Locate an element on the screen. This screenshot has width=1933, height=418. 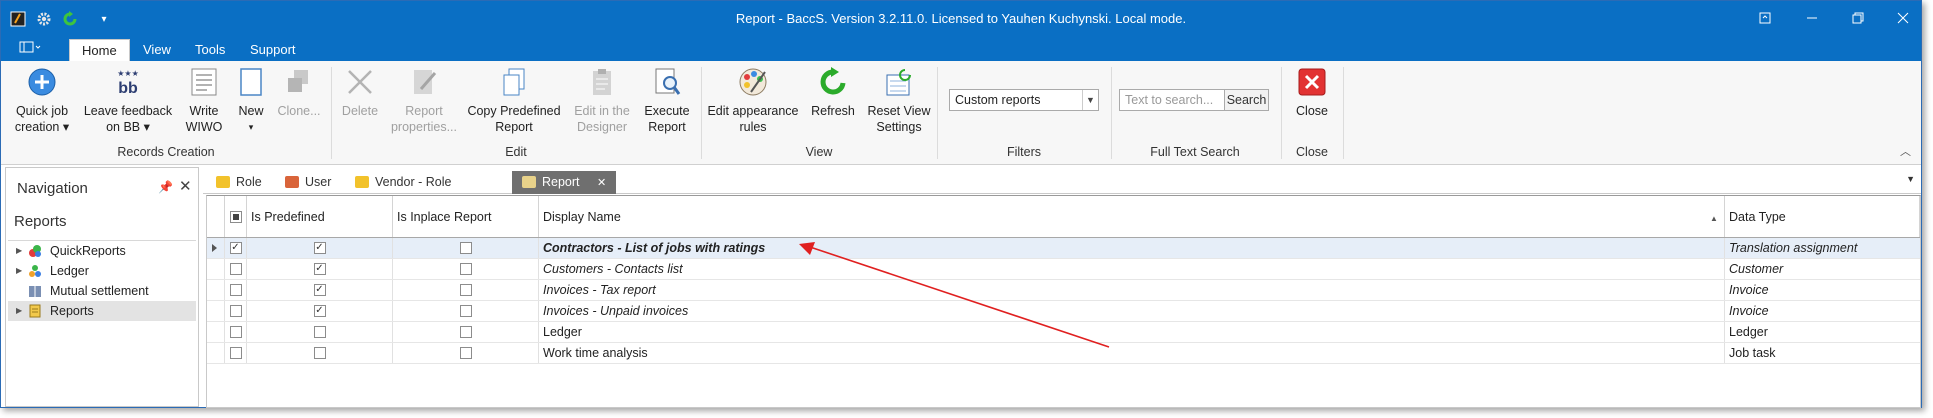
data-type-cell: Job task is located at coordinates (1822, 353).